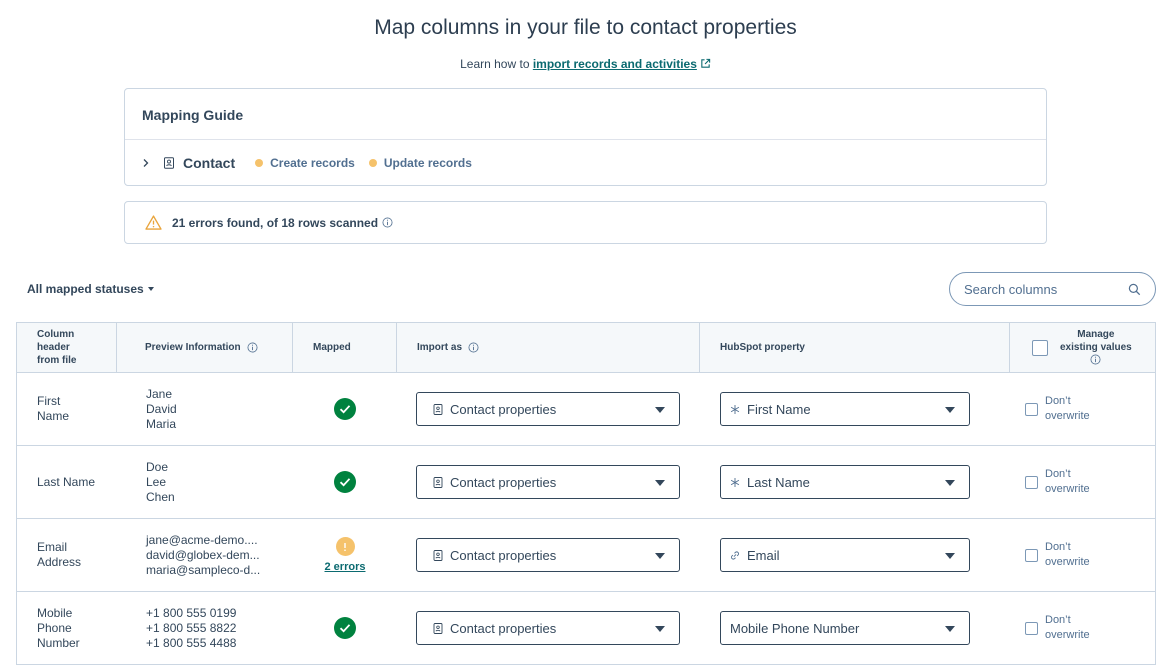 This screenshot has height=665, width=1171. I want to click on header-import-as-label: Import as, so click(440, 347).